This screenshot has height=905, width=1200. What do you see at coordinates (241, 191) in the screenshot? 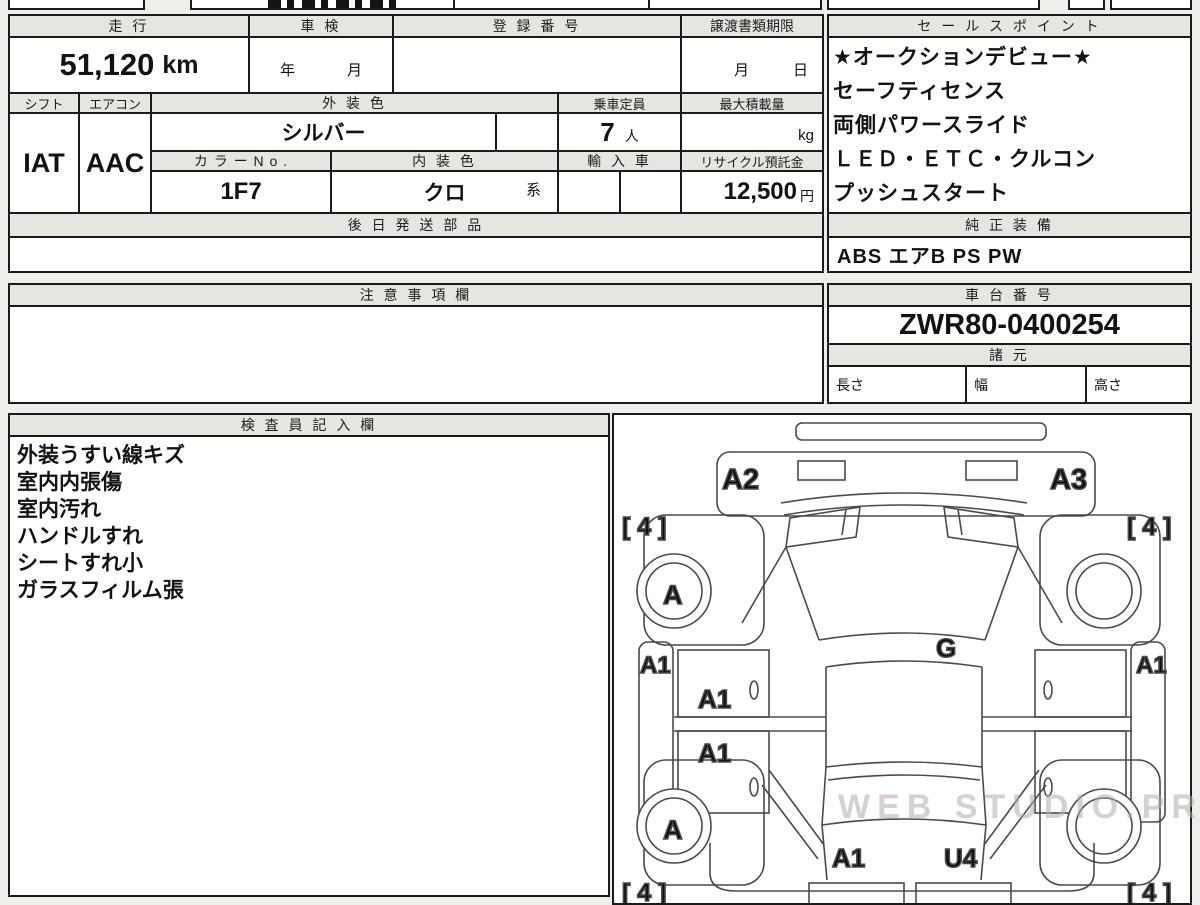
I see `color-no-value: 1F7` at bounding box center [241, 191].